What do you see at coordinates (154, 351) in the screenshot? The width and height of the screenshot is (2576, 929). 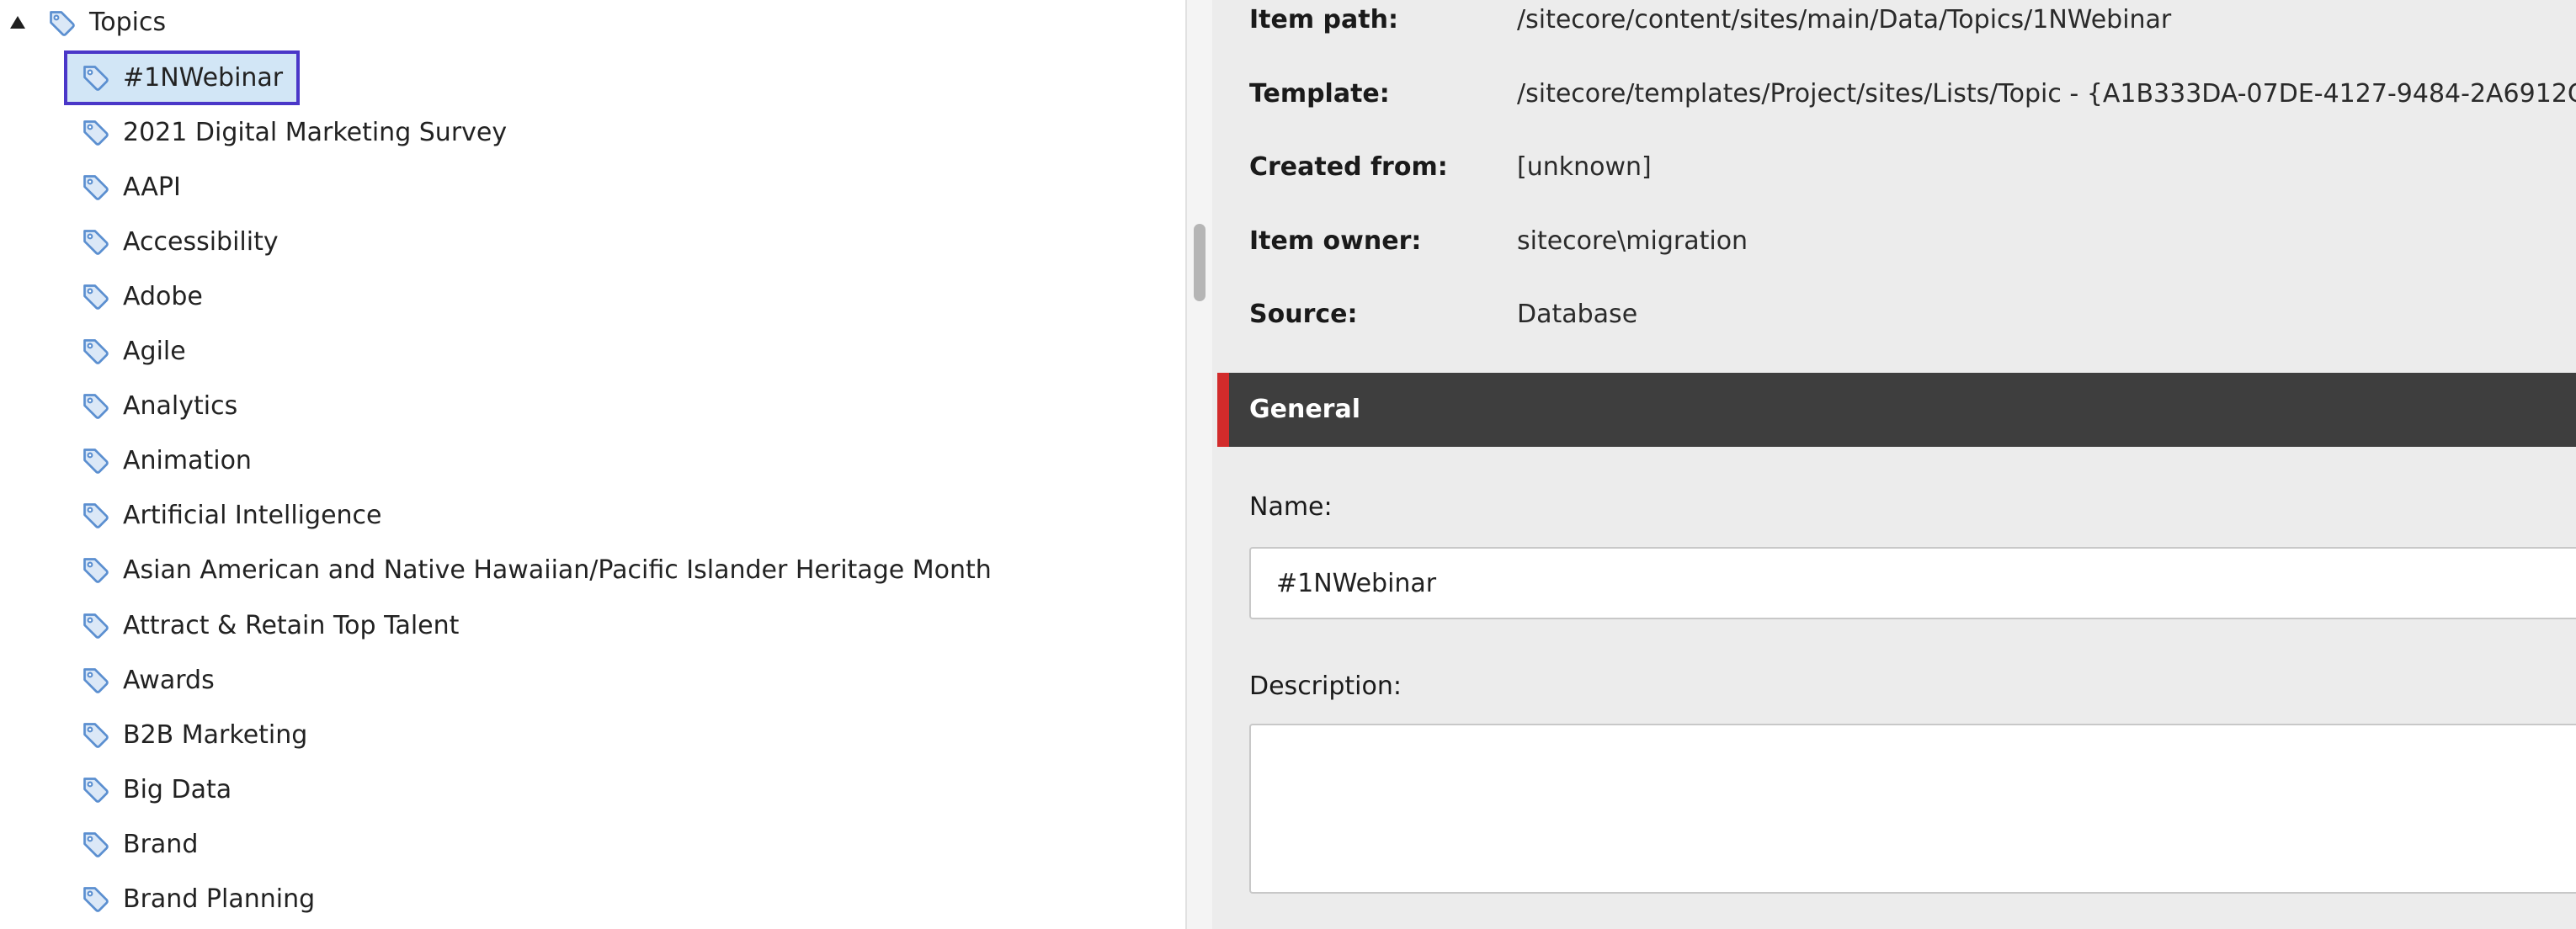 I see `tree-item-label: Agile` at bounding box center [154, 351].